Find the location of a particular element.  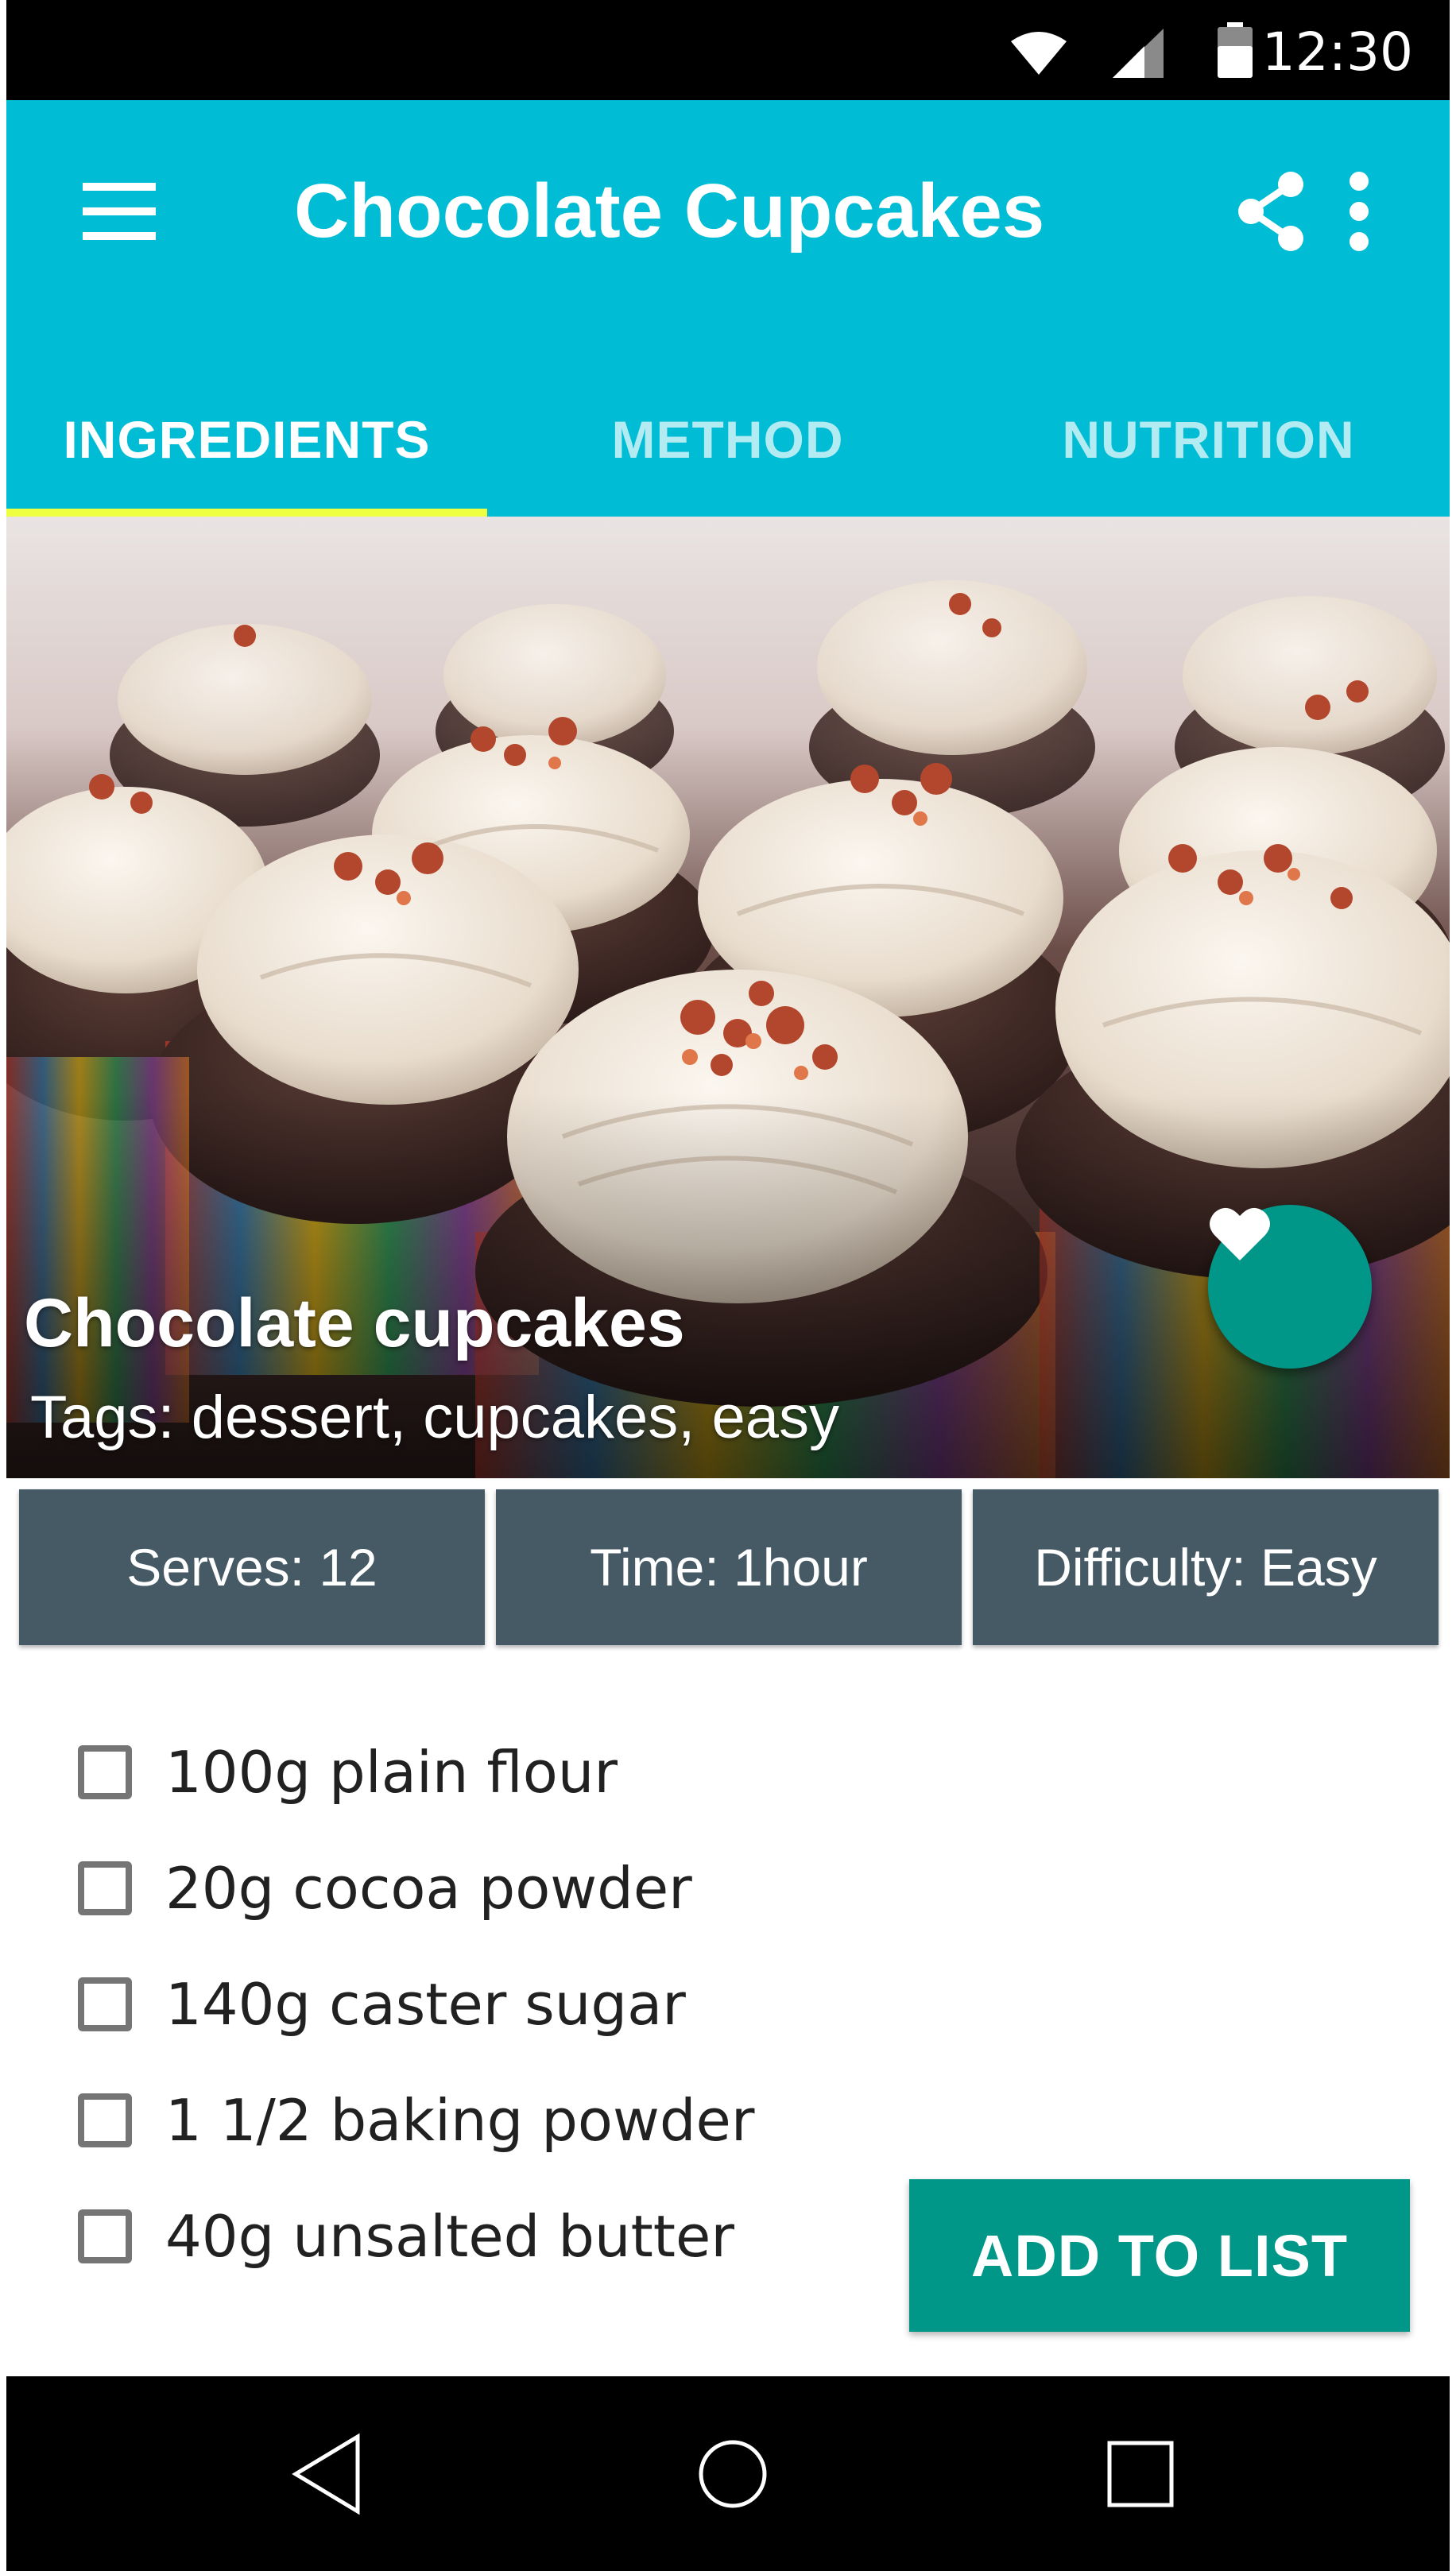

ingredient-item: 20g cocoa powder is located at coordinates (385, 1888).